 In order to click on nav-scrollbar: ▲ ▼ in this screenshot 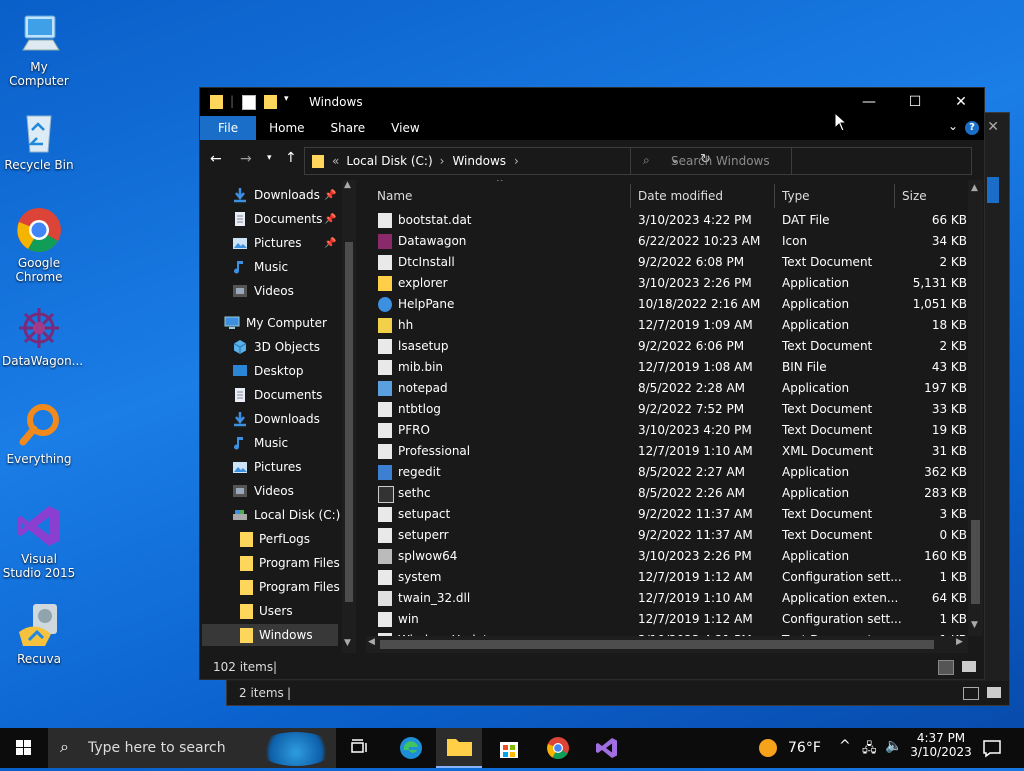, I will do `click(349, 416)`.